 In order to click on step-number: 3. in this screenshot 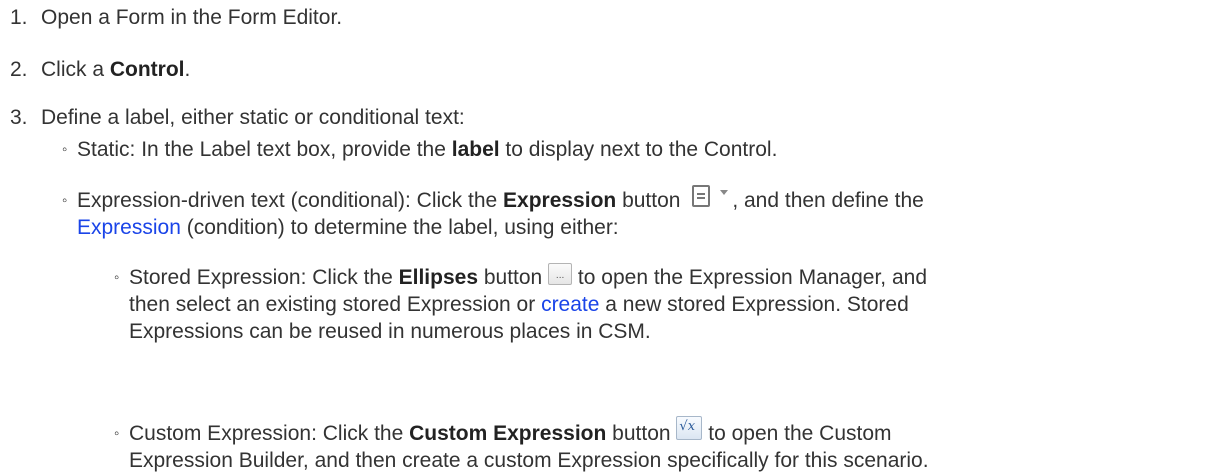, I will do `click(19, 117)`.